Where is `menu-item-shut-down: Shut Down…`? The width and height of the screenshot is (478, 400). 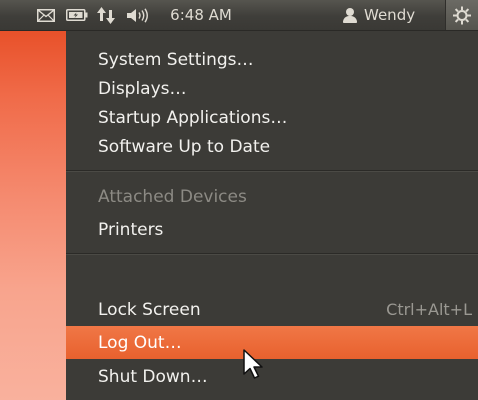
menu-item-shut-down: Shut Down… is located at coordinates (272, 376).